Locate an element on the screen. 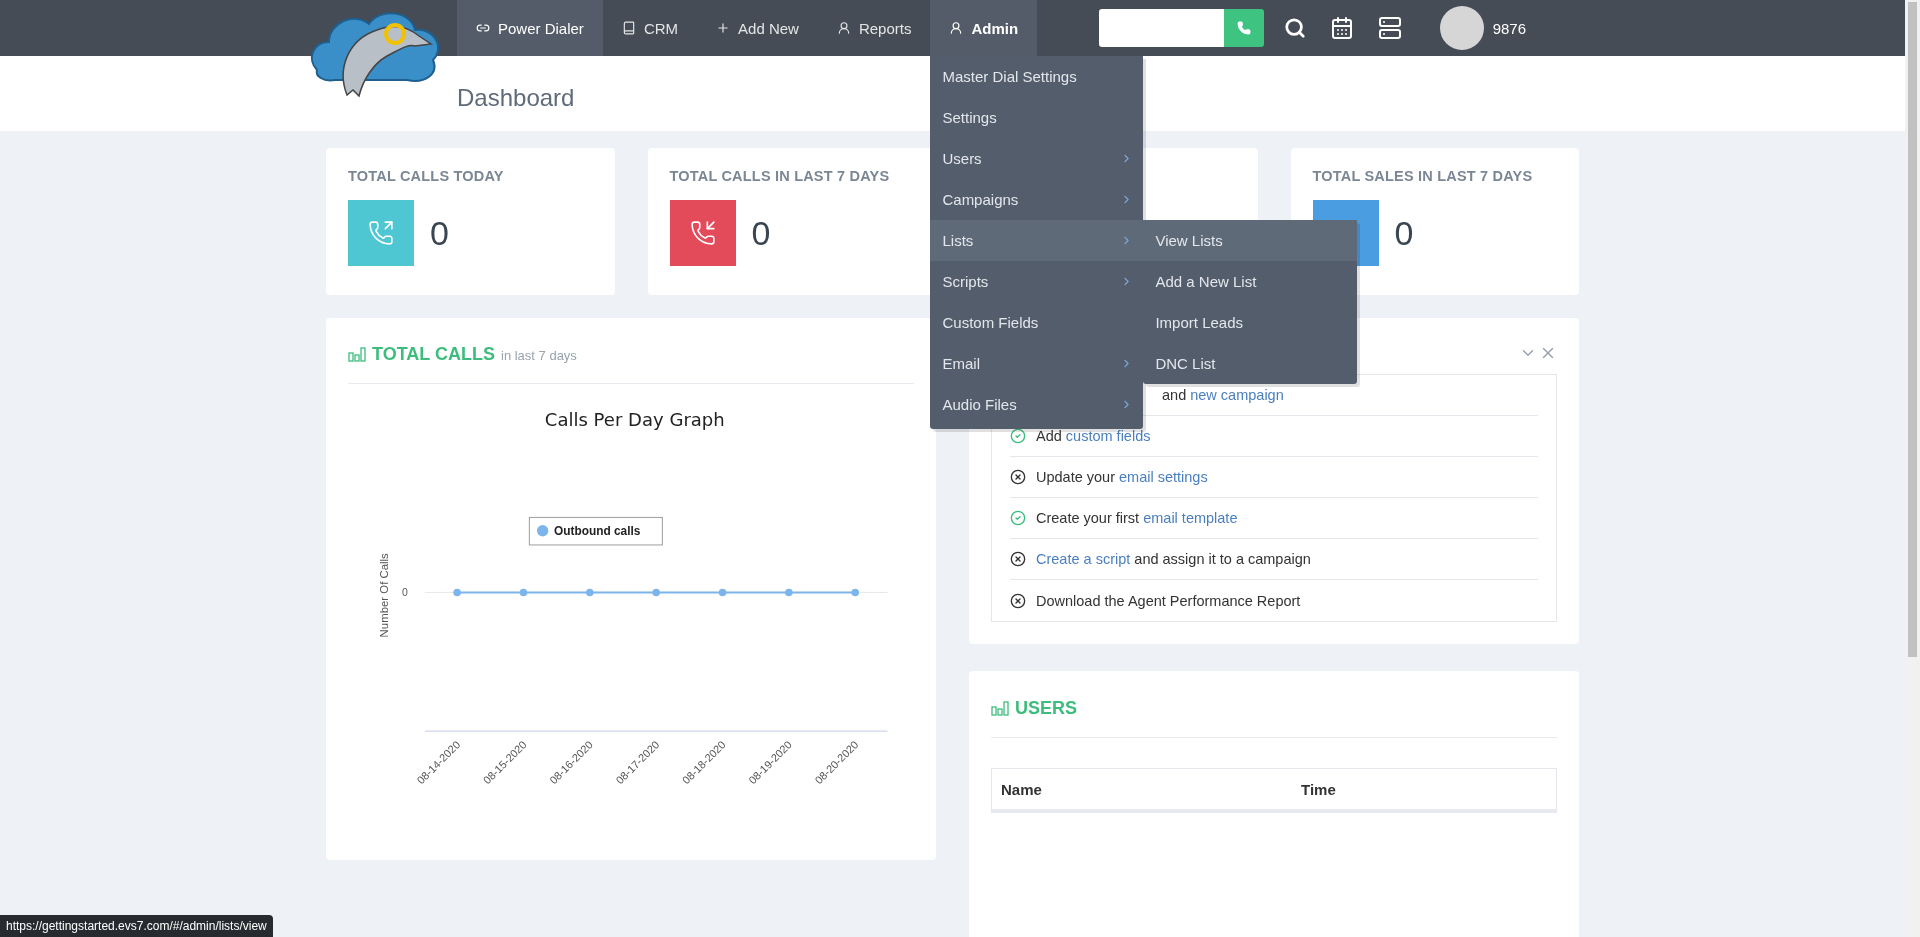  checklist-text: Update your email settings is located at coordinates (1122, 477).